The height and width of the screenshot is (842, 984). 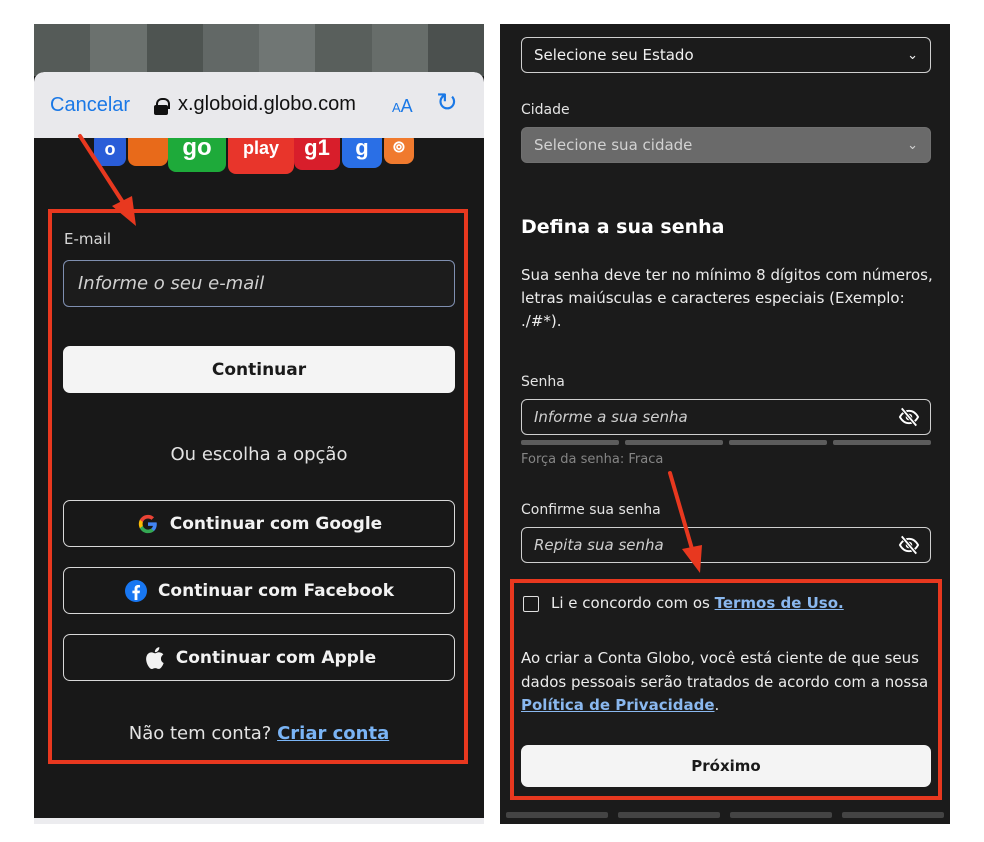 What do you see at coordinates (276, 590) in the screenshot?
I see `facebook-button-label: Continuar com Facebook` at bounding box center [276, 590].